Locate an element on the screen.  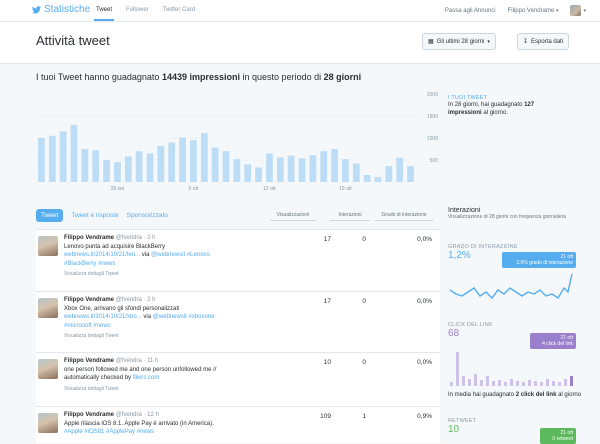
period-select: ▦ Gli ultimi 28 giorni ▾ is located at coordinates (459, 41).